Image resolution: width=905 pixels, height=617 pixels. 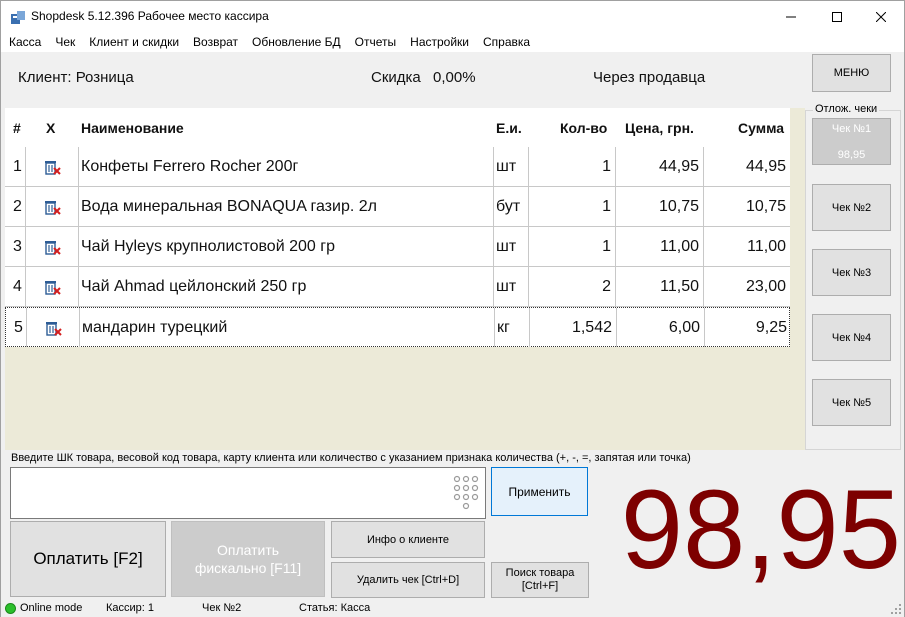 What do you see at coordinates (572, 286) in the screenshot?
I see `row-quantity: 2` at bounding box center [572, 286].